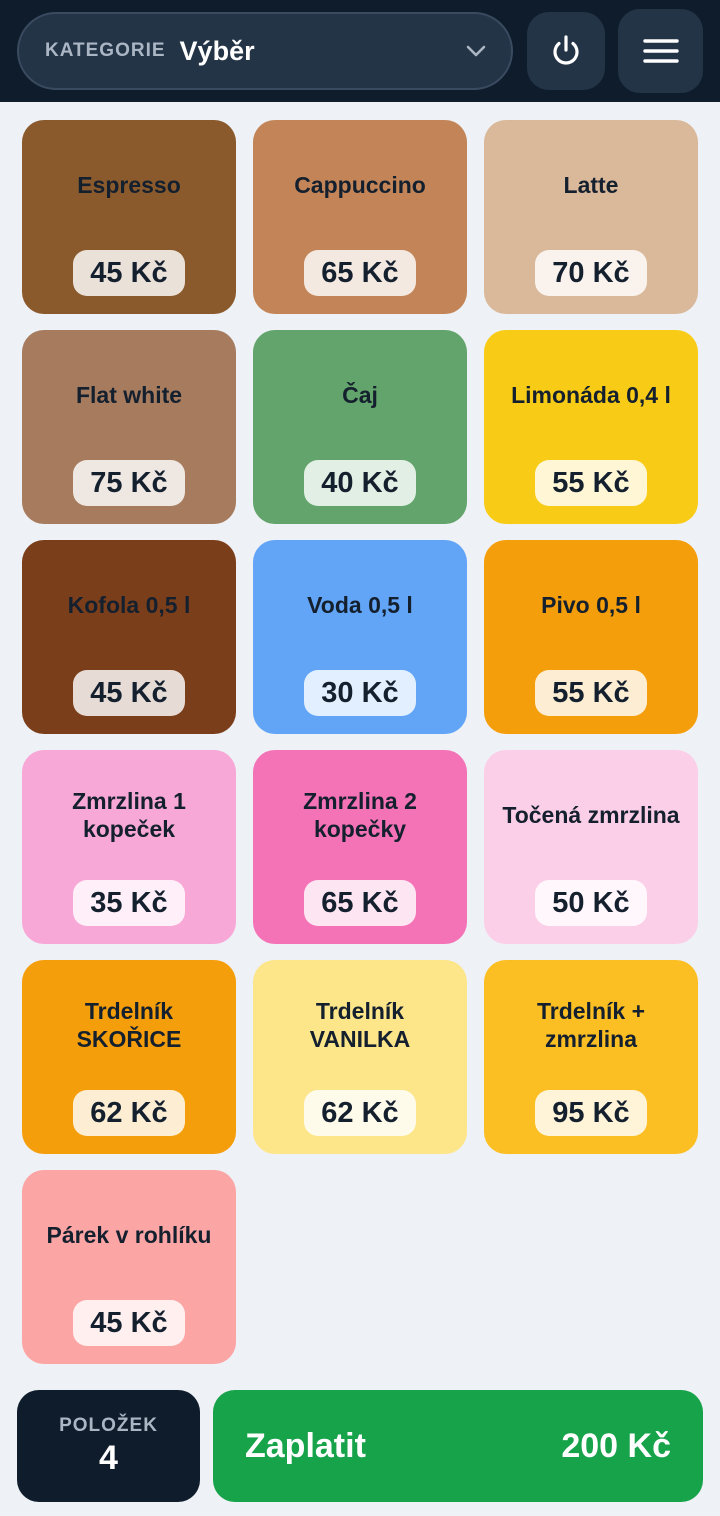  What do you see at coordinates (360, 217) in the screenshot?
I see `product-tile: Cappuccino 65 Kč` at bounding box center [360, 217].